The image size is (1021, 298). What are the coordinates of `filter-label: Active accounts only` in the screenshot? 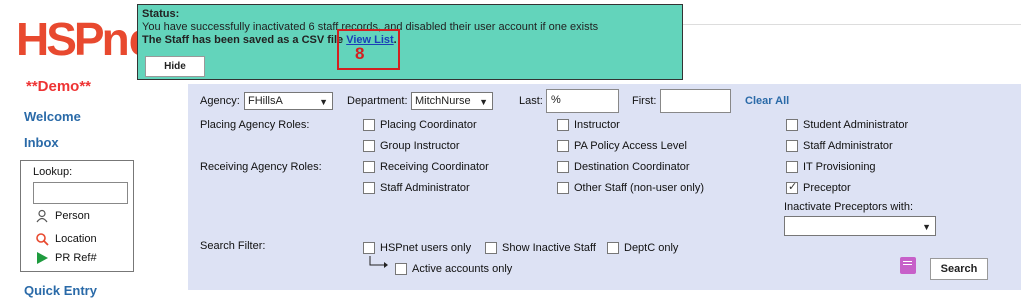 It's located at (462, 269).